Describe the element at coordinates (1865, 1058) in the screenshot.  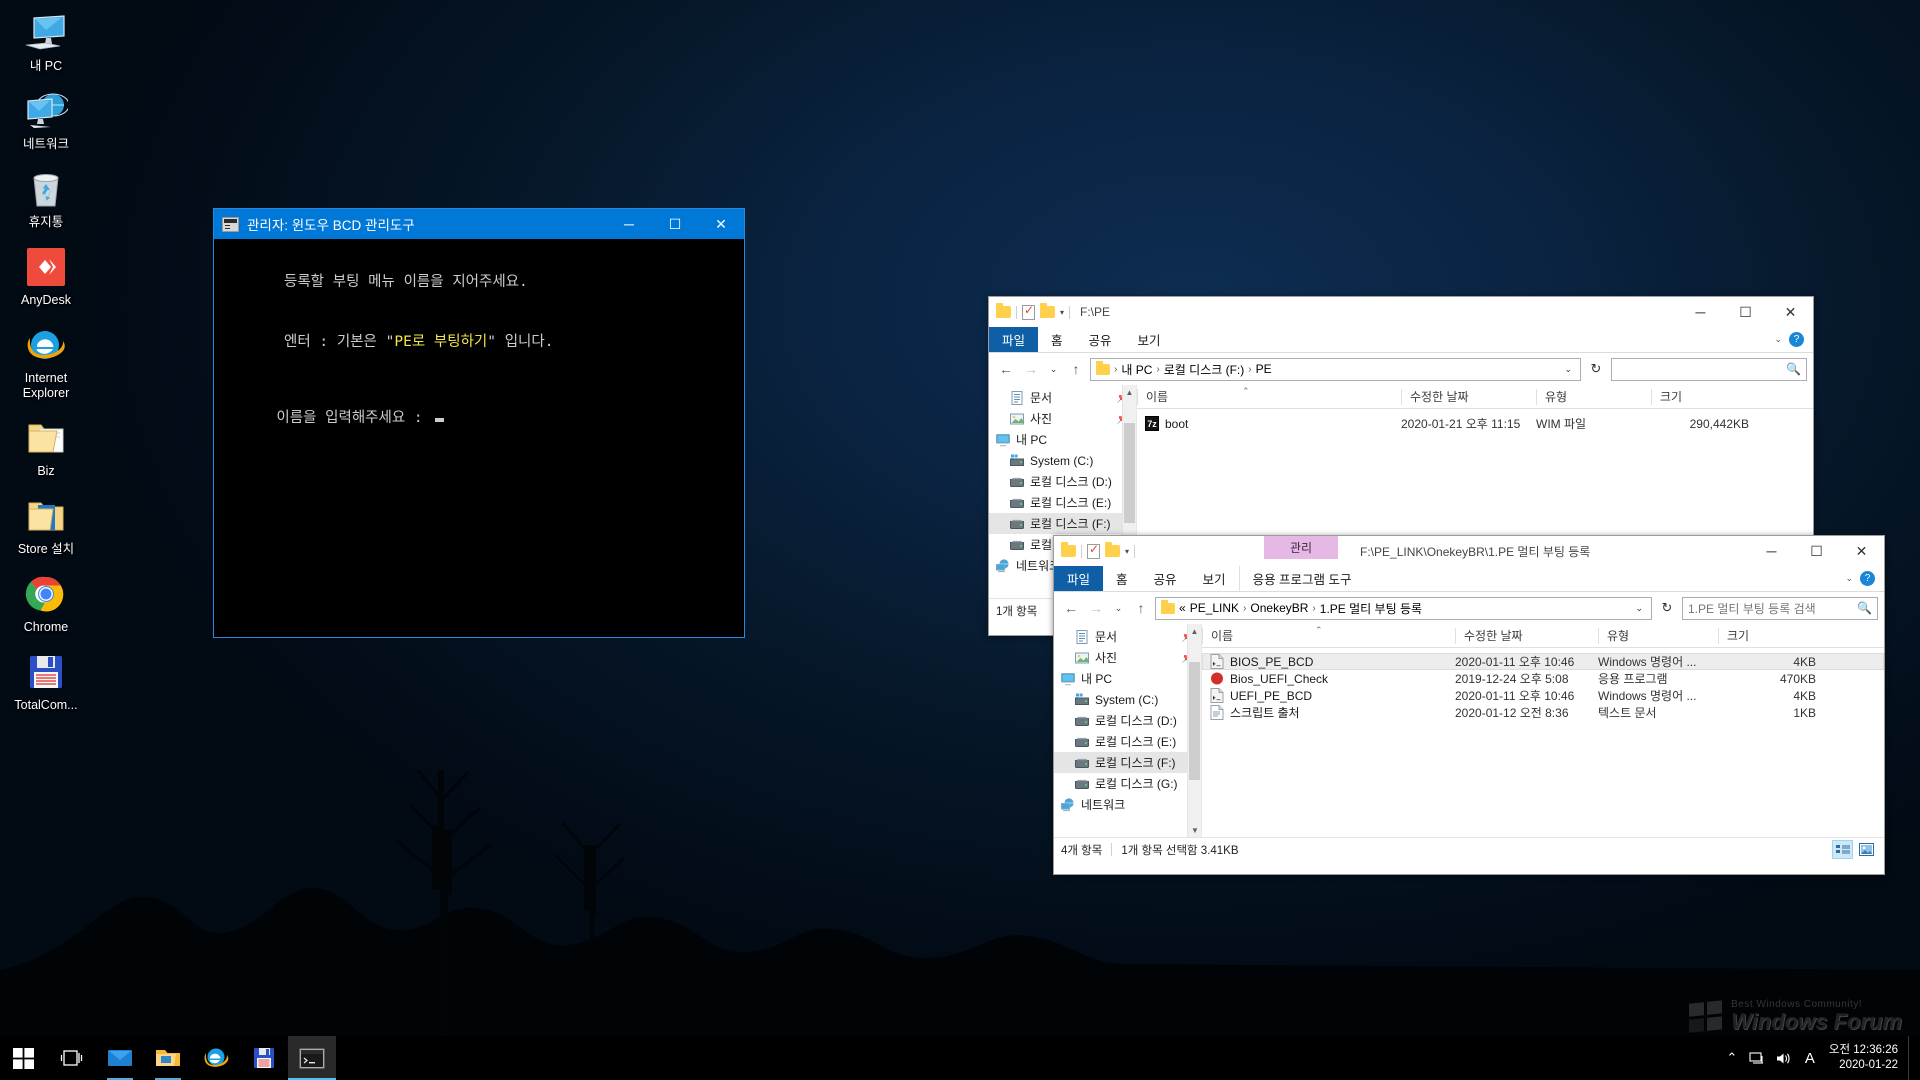
I see `taskbar-clock: 오전 12:36:26 2020-01-22` at that location.